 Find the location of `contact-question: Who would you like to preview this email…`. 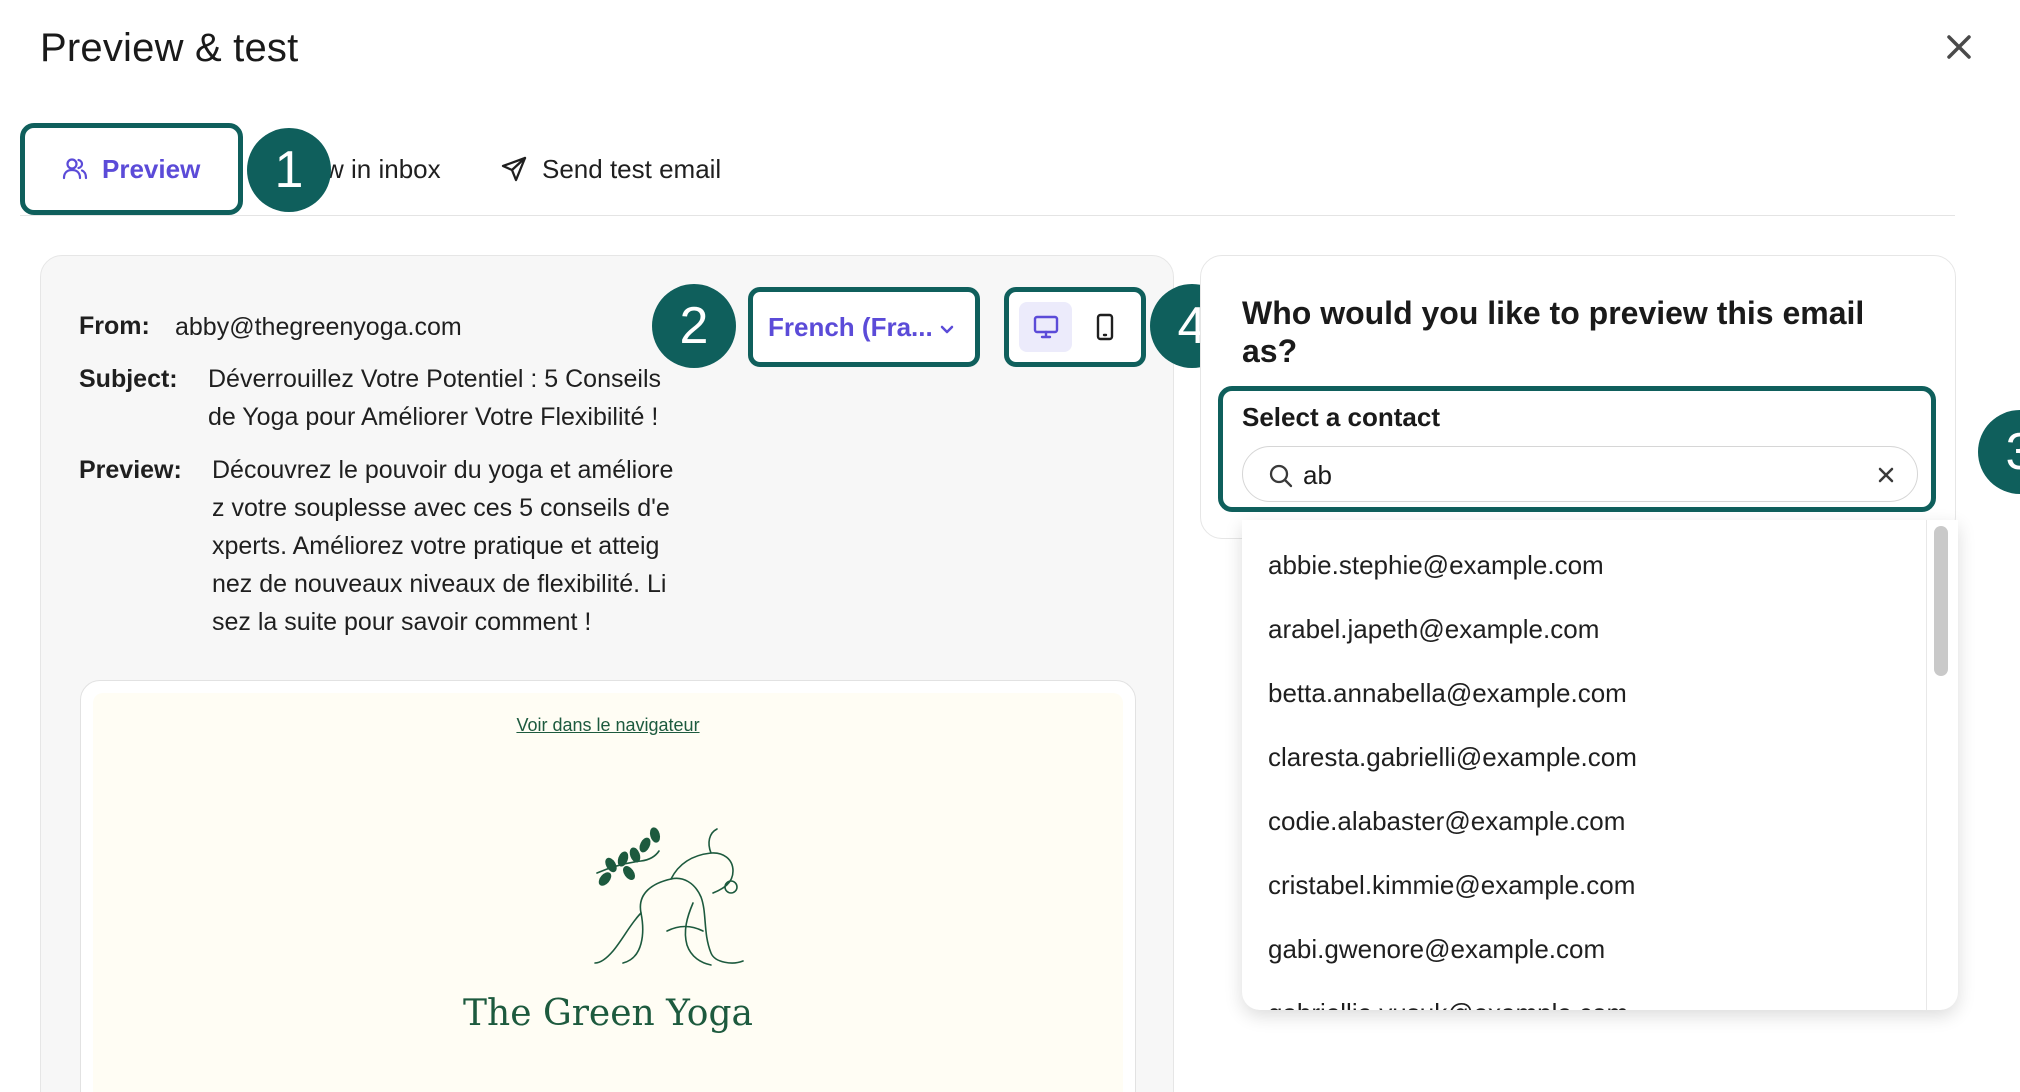

contact-question: Who would you like to preview this email… is located at coordinates (1553, 332).